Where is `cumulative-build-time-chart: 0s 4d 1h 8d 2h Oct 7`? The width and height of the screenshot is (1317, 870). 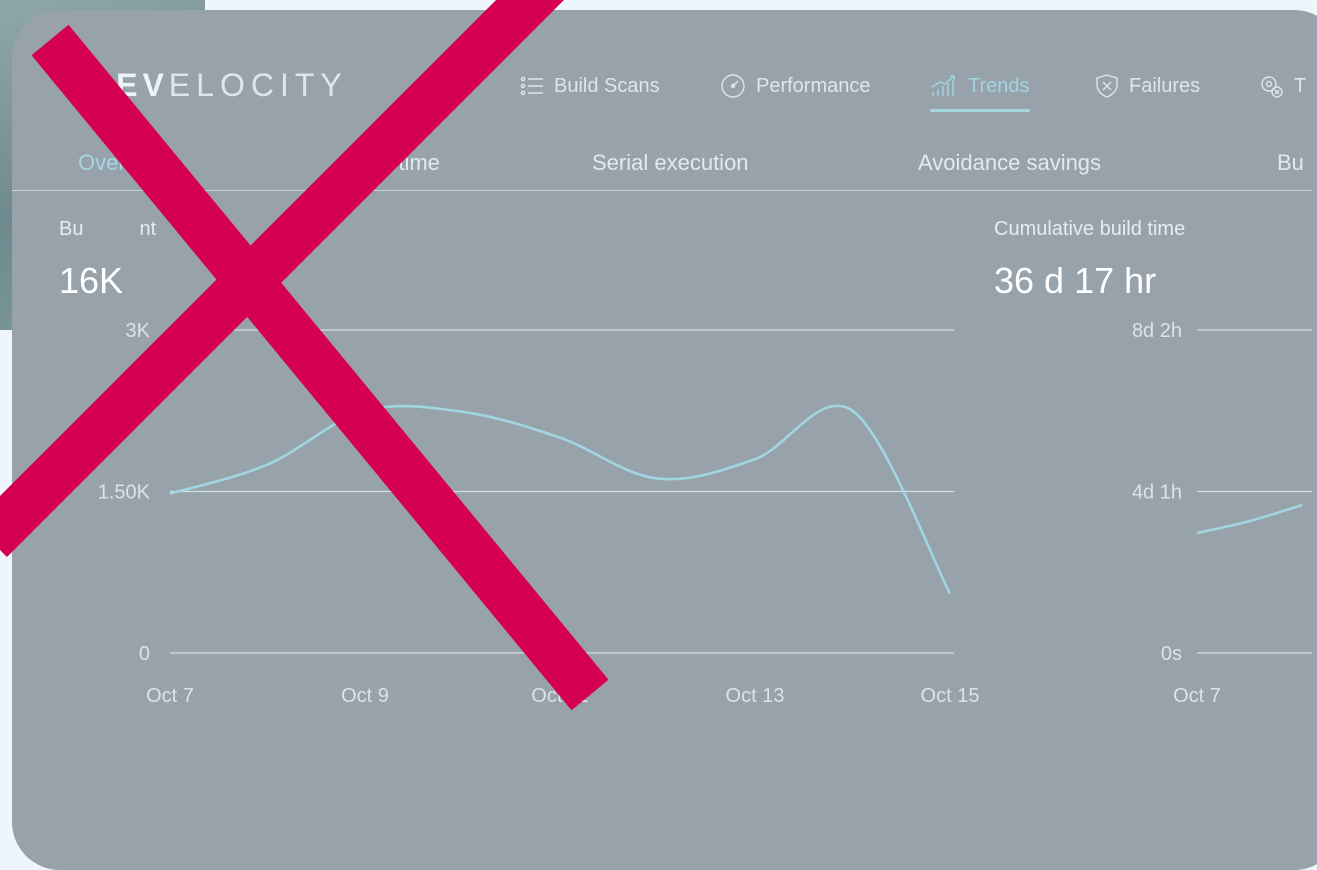 cumulative-build-time-chart: 0s 4d 1h 8d 2h Oct 7 is located at coordinates (1222, 513).